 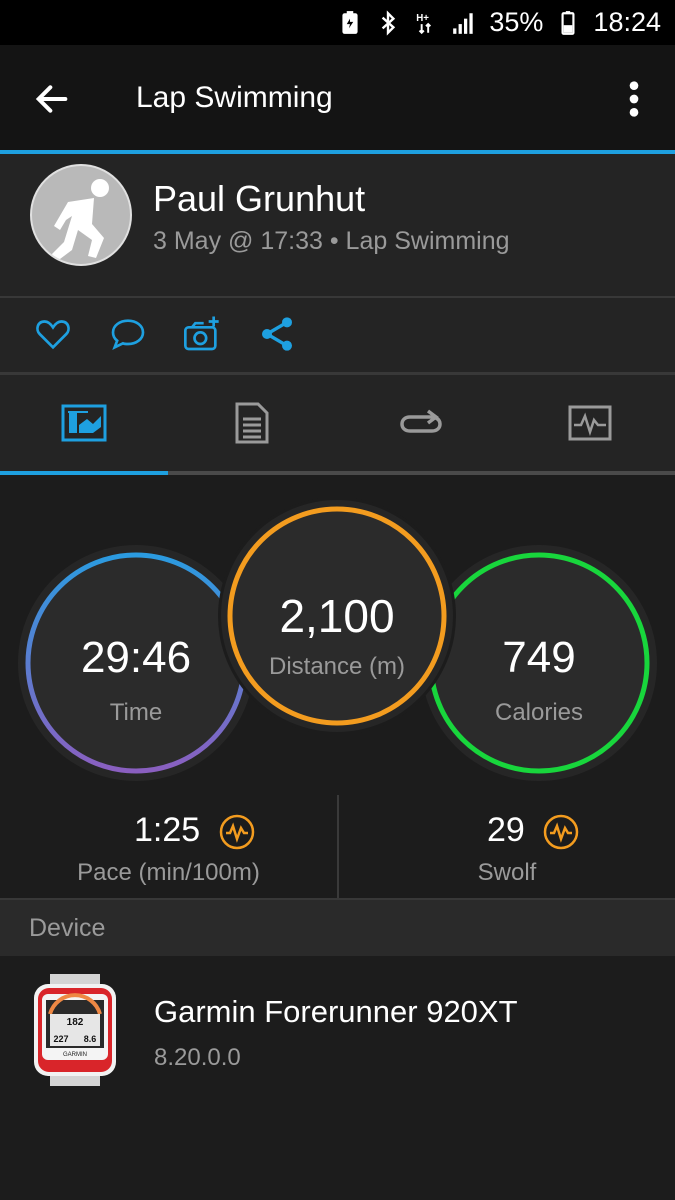 I want to click on tab-laps, so click(x=421, y=423).